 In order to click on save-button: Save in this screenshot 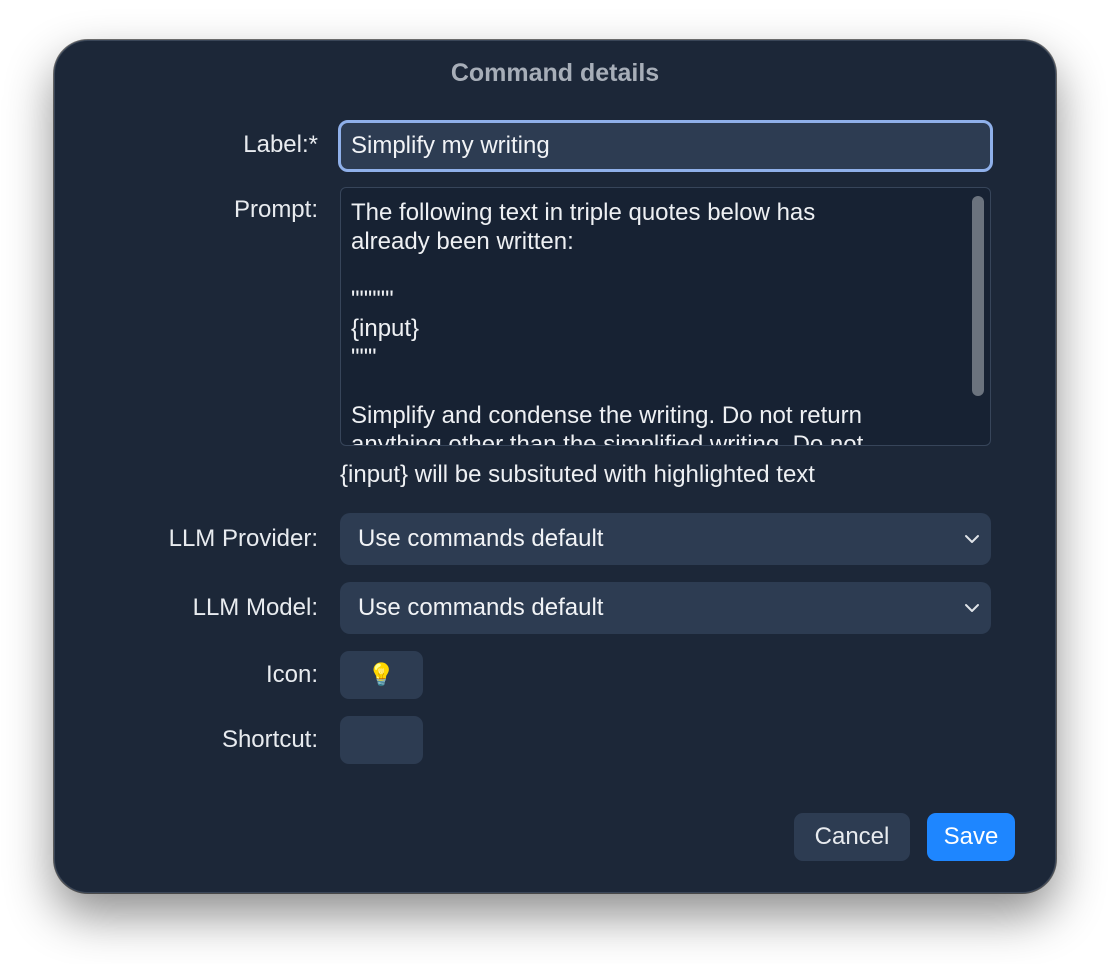, I will do `click(971, 837)`.